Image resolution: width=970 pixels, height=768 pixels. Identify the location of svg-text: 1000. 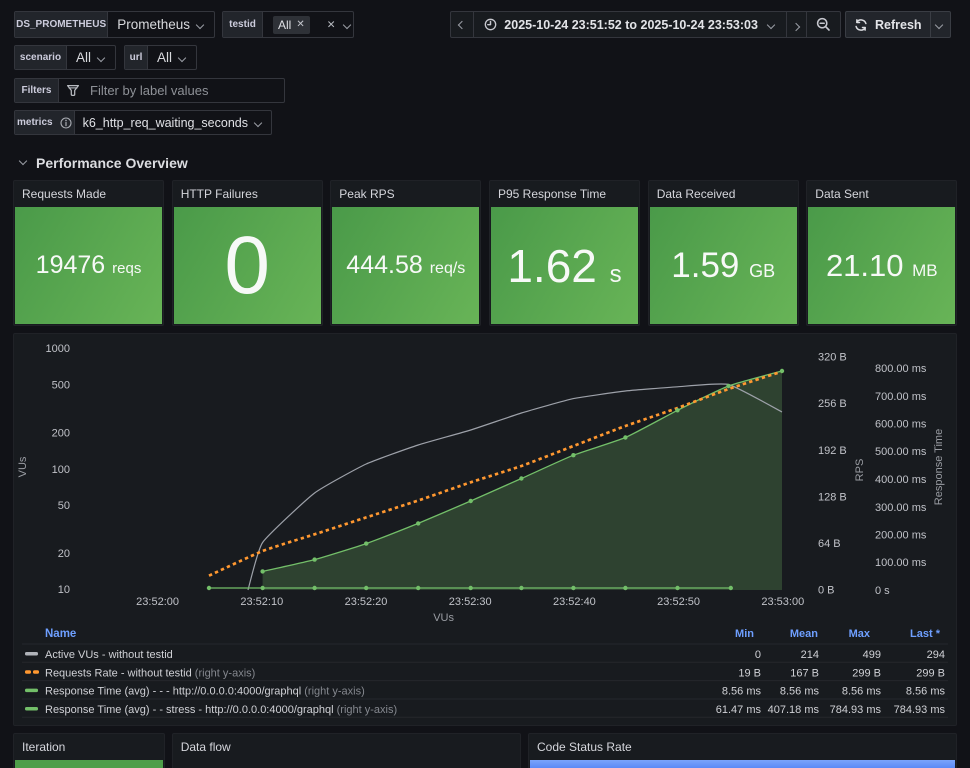
(58, 349).